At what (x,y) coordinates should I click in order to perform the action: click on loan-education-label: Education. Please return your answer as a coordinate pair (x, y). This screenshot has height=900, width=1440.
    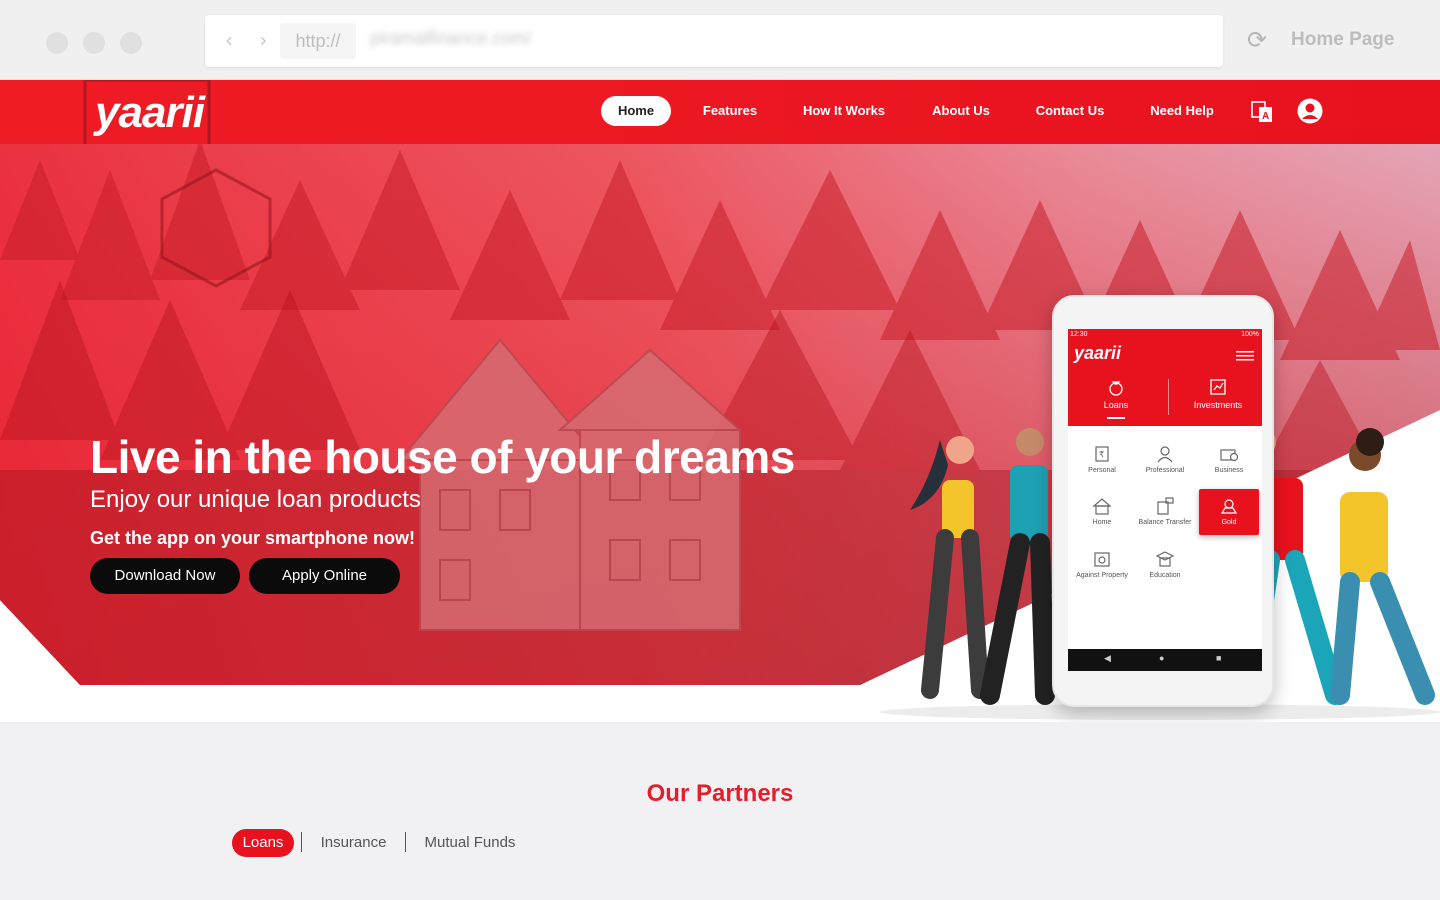
    Looking at the image, I should click on (1165, 575).